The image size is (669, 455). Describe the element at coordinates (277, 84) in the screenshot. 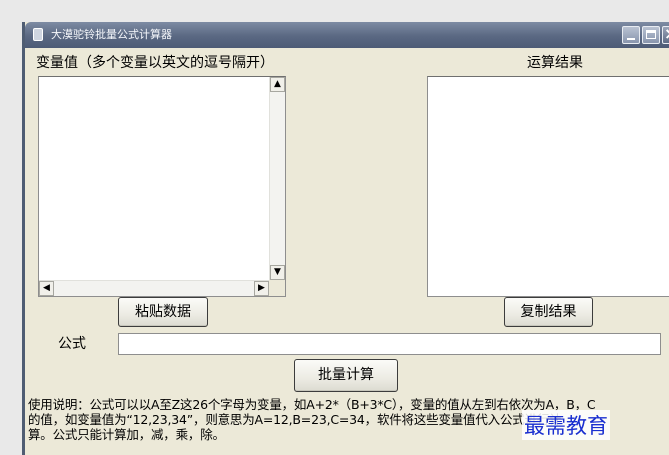

I see `scroll-up-icon: ▲` at that location.